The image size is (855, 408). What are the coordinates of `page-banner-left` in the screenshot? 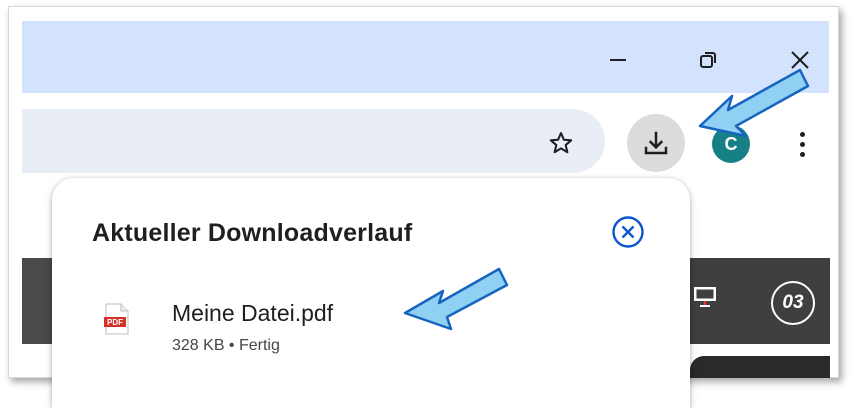 It's located at (37, 301).